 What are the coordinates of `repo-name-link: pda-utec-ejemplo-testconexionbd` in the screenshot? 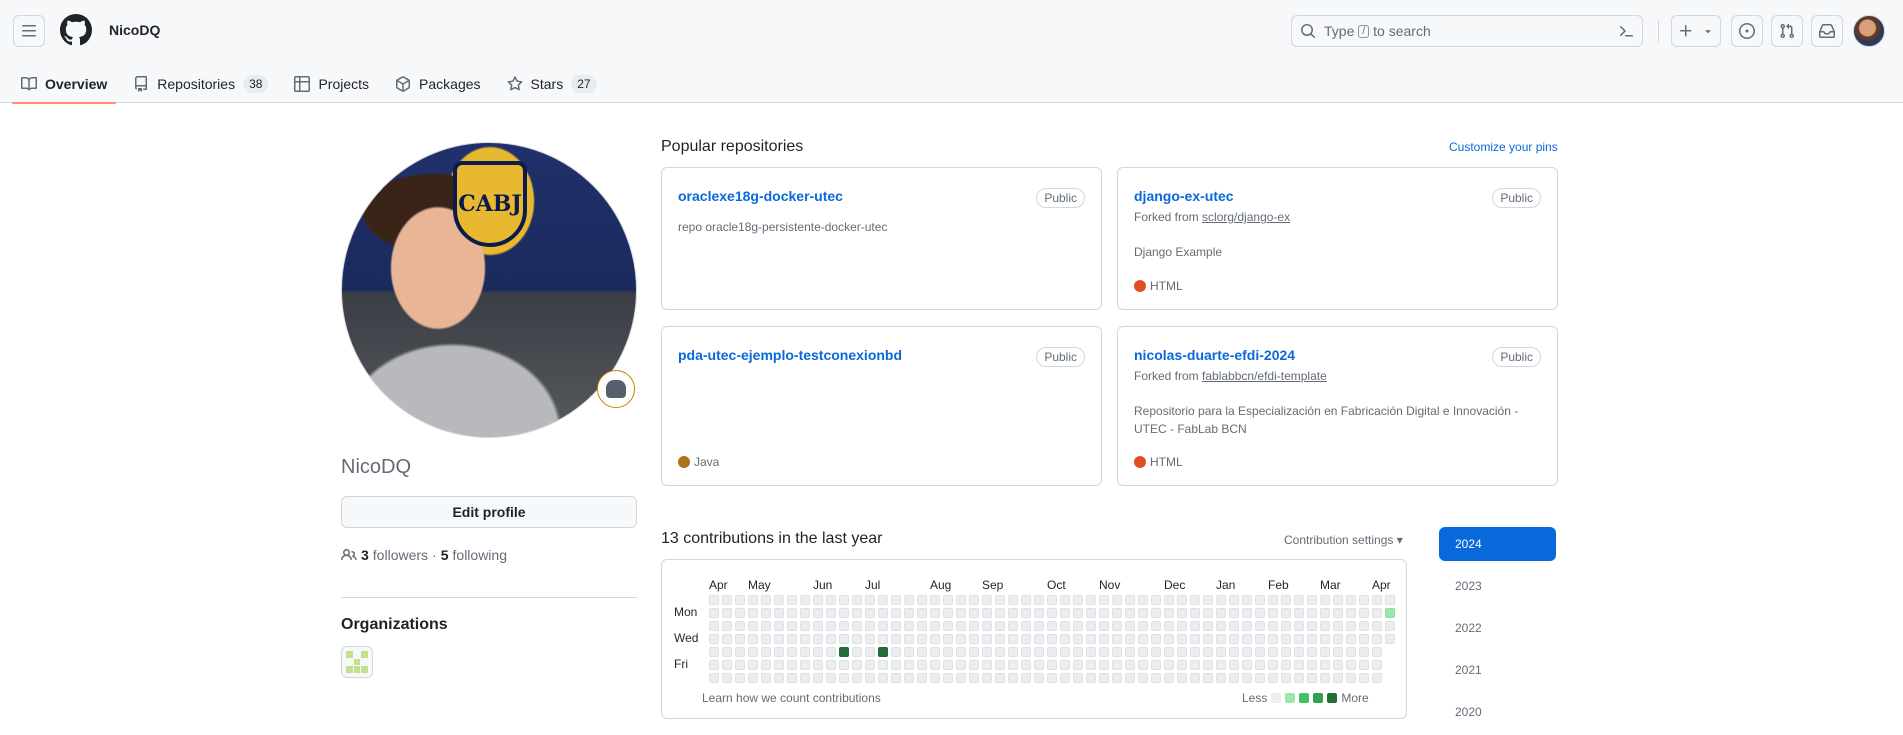 It's located at (790, 355).